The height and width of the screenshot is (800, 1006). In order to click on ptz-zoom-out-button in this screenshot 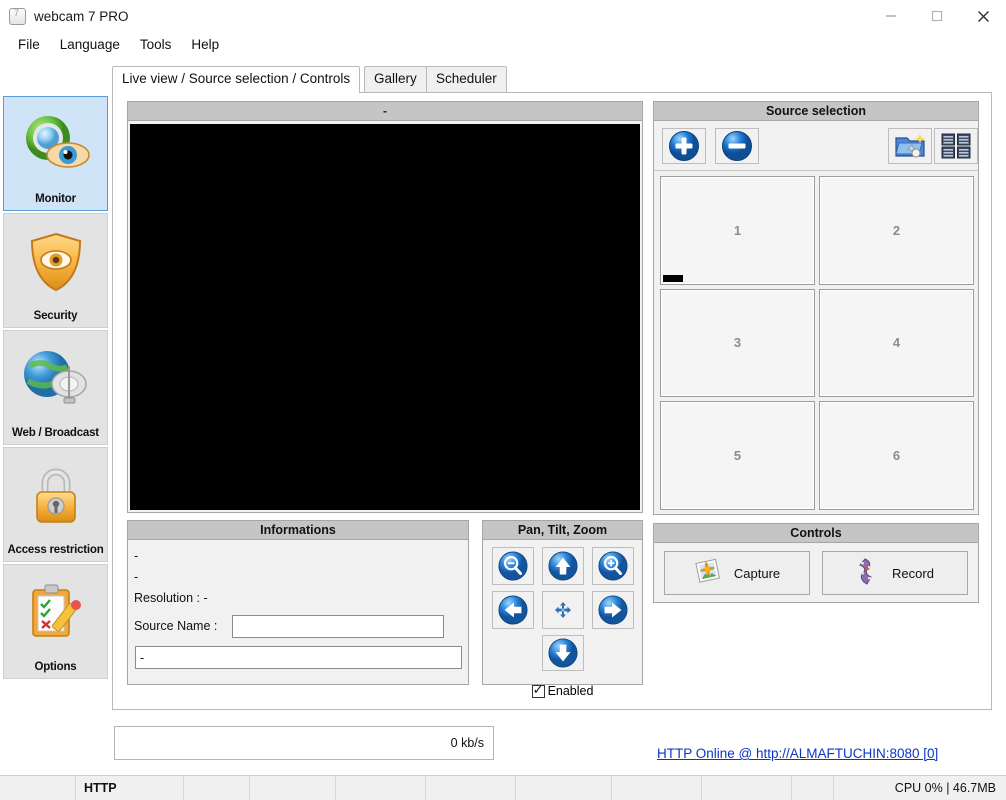, I will do `click(513, 566)`.